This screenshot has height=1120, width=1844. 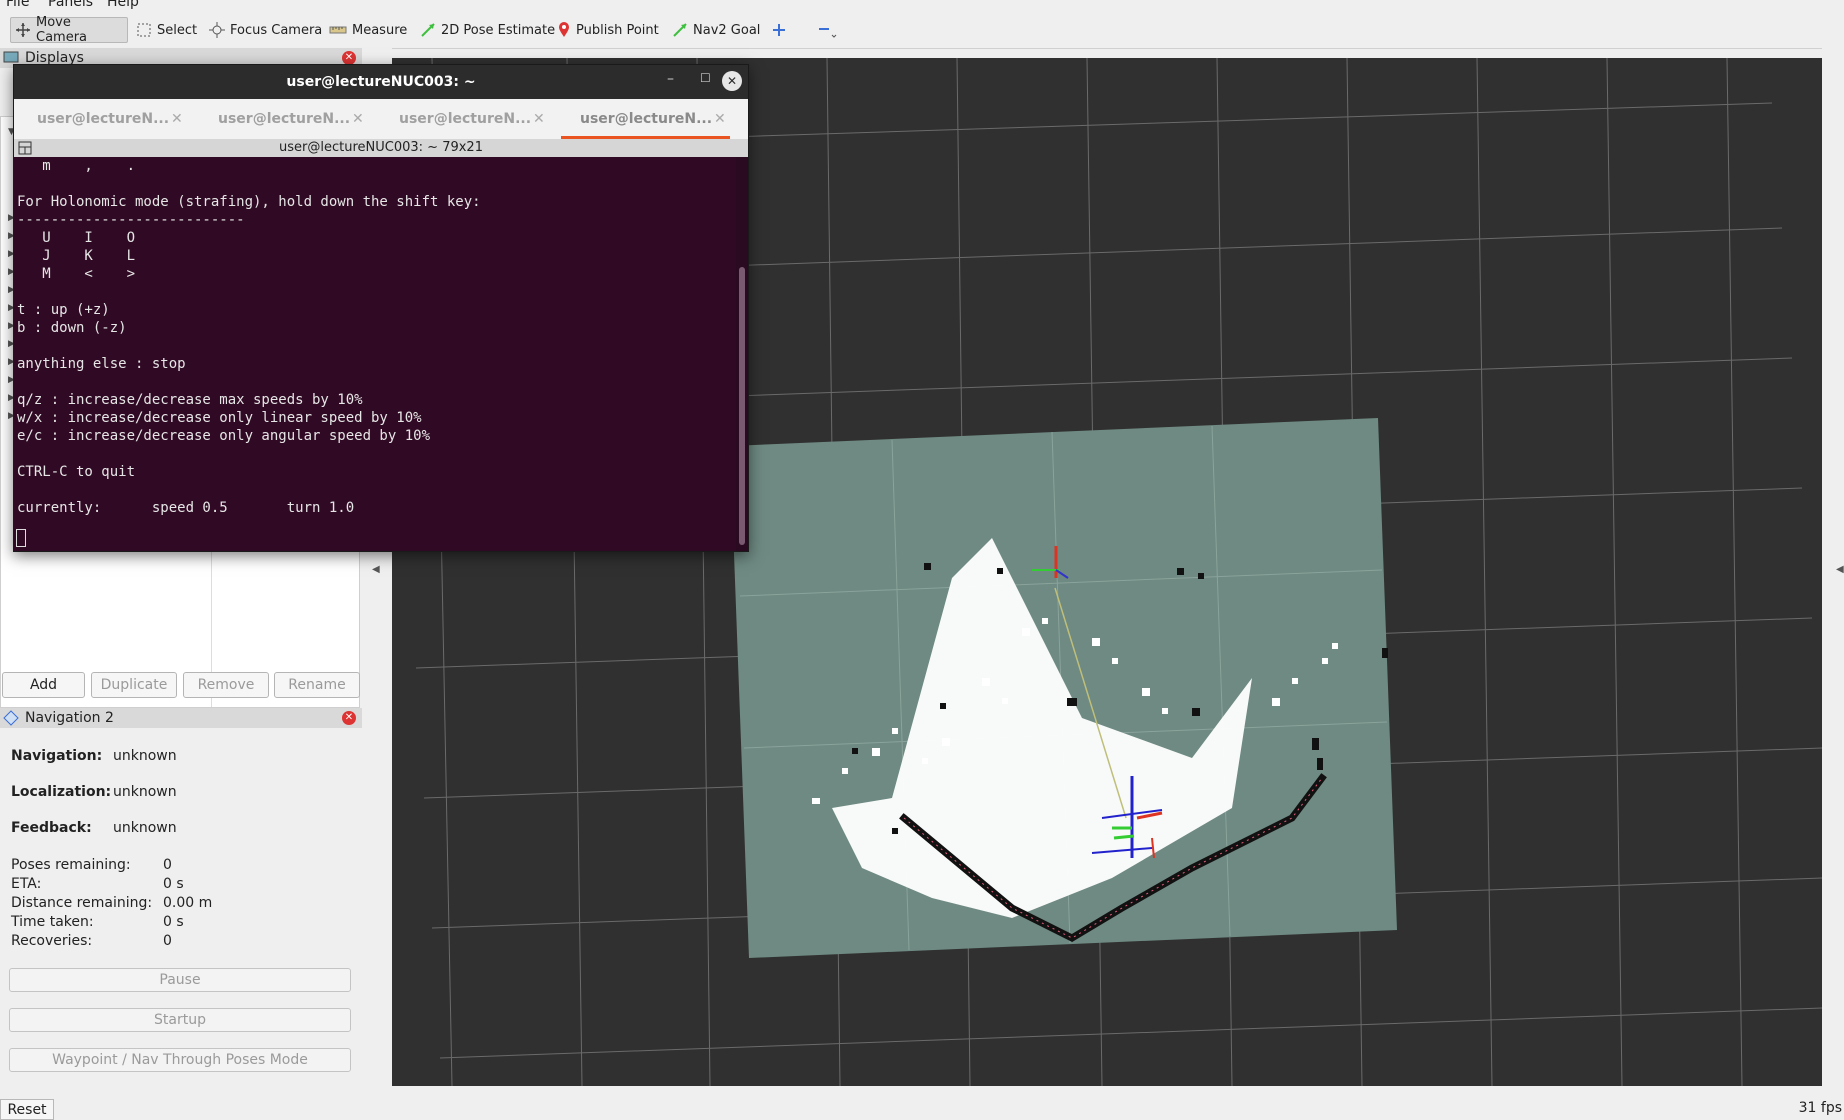 I want to click on add-tool-button, so click(x=779, y=30).